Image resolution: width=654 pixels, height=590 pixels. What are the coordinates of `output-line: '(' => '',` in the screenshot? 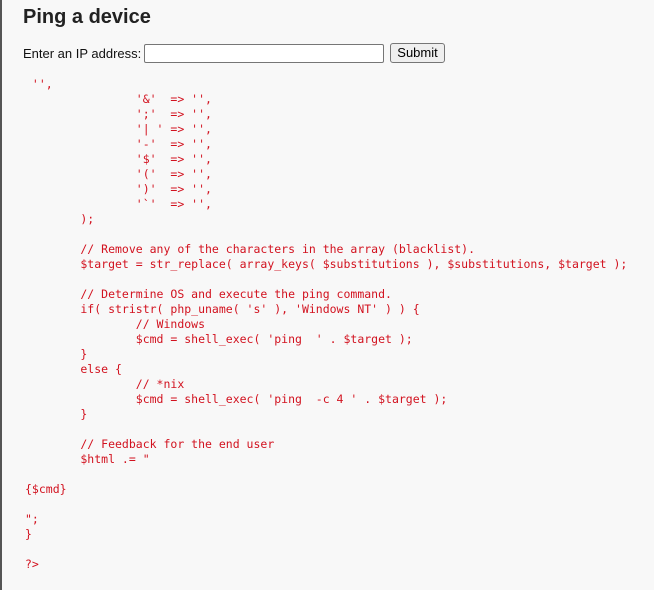 It's located at (118, 174).